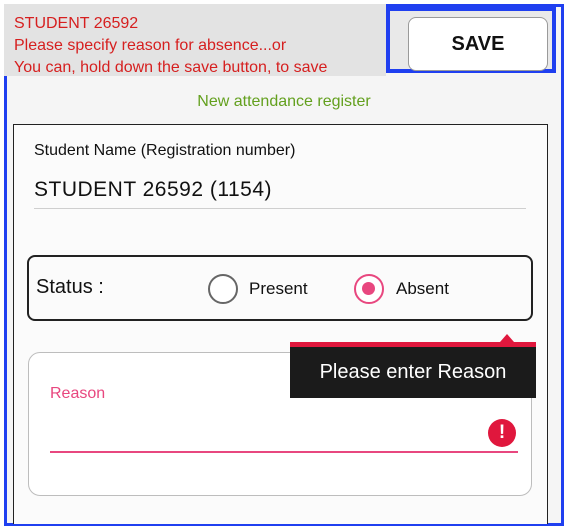 The width and height of the screenshot is (568, 530). What do you see at coordinates (165, 150) in the screenshot?
I see `student-name-label: Student Name (Registration number)` at bounding box center [165, 150].